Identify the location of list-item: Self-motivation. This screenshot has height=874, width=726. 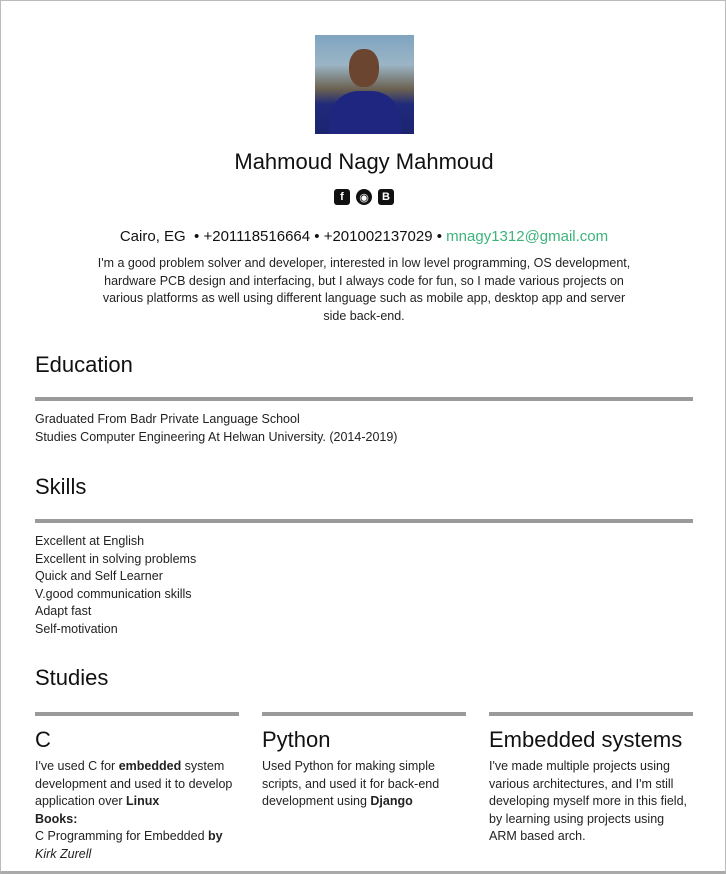
(76, 628).